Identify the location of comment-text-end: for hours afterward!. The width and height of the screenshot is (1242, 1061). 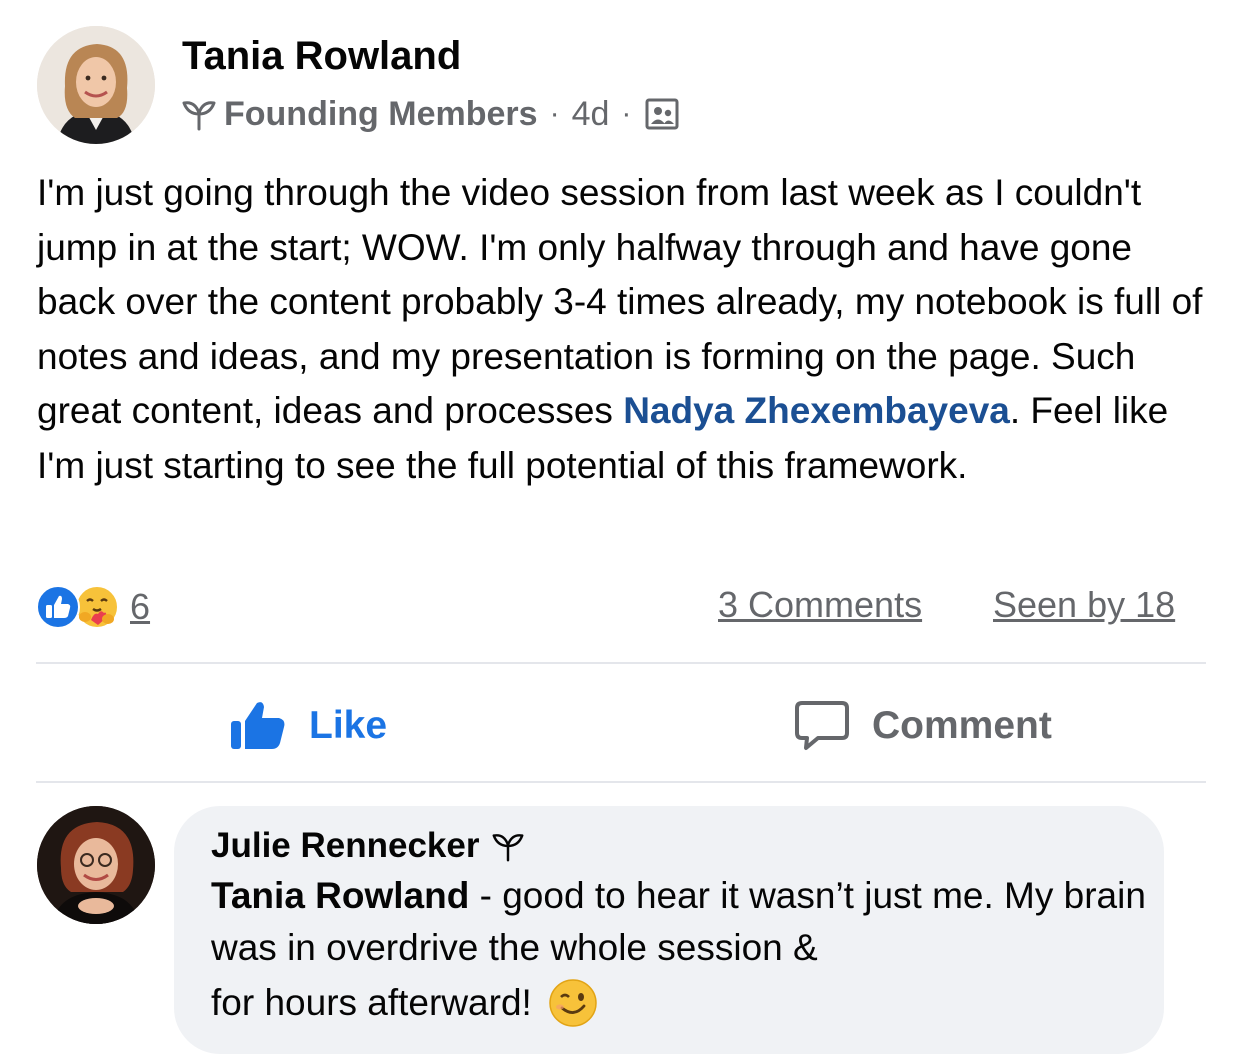
(404, 1003).